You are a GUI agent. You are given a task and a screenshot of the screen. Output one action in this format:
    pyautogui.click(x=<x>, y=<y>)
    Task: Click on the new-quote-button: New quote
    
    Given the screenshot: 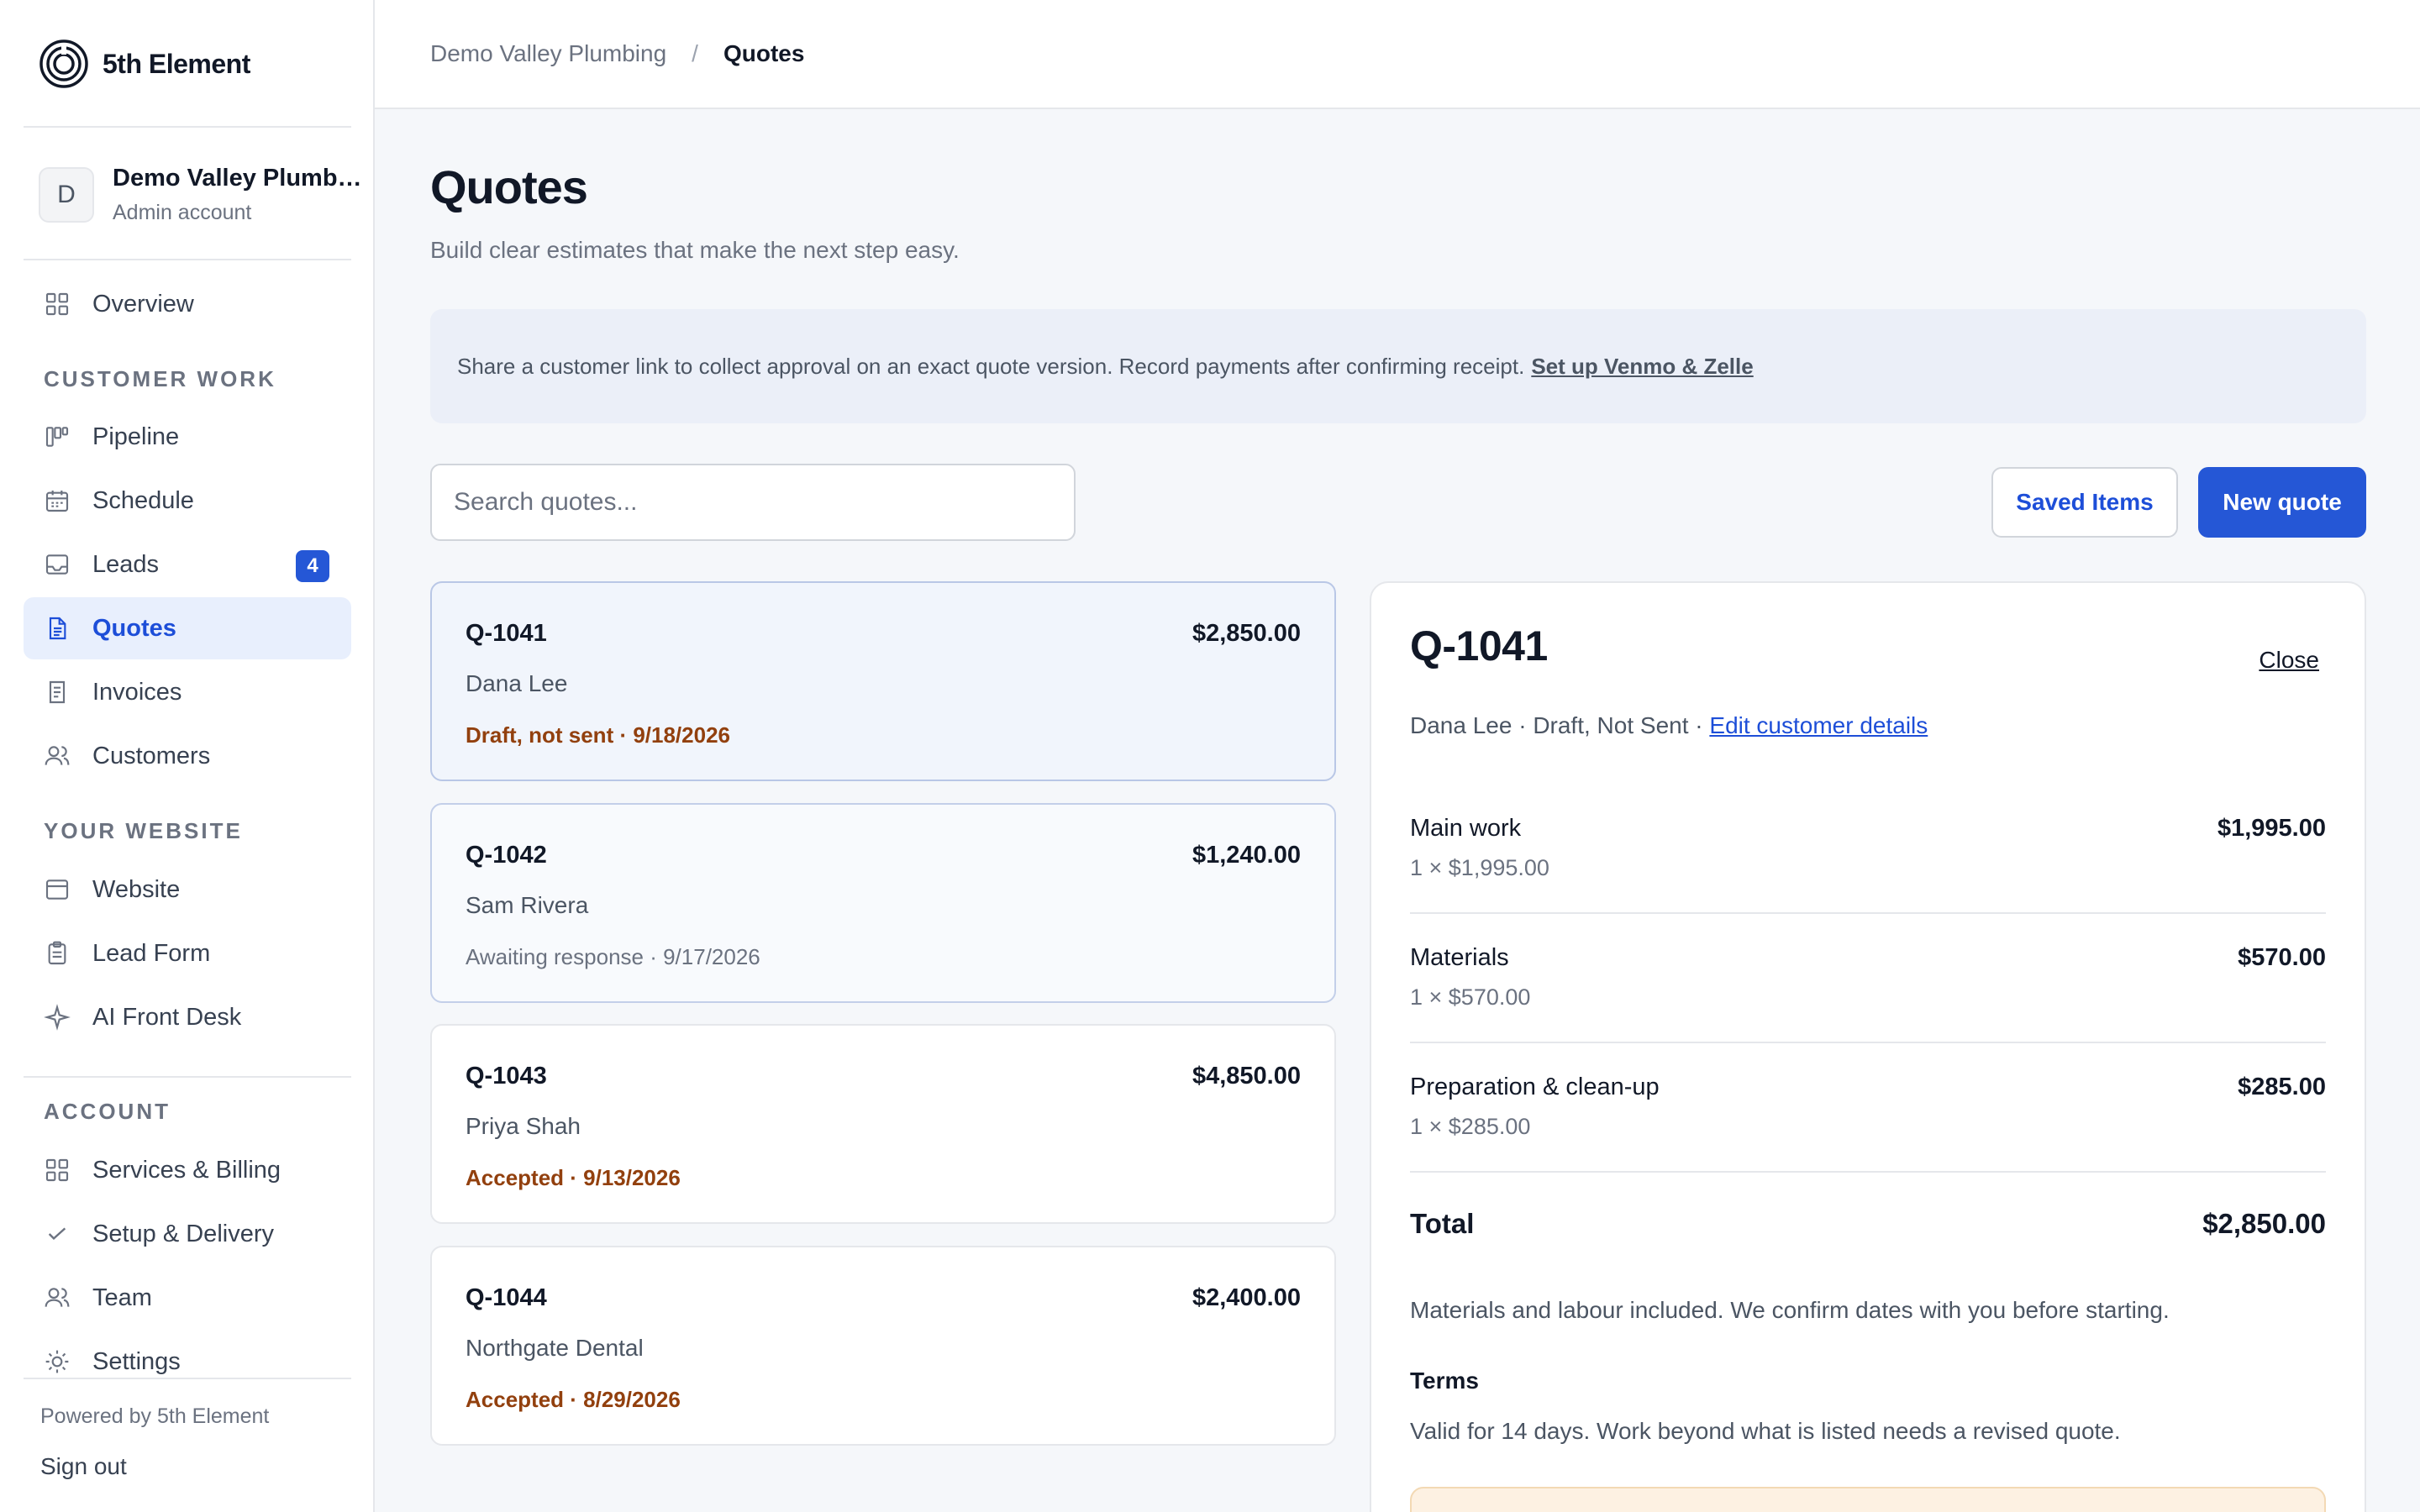 What is the action you would take?
    pyautogui.click(x=2282, y=502)
    